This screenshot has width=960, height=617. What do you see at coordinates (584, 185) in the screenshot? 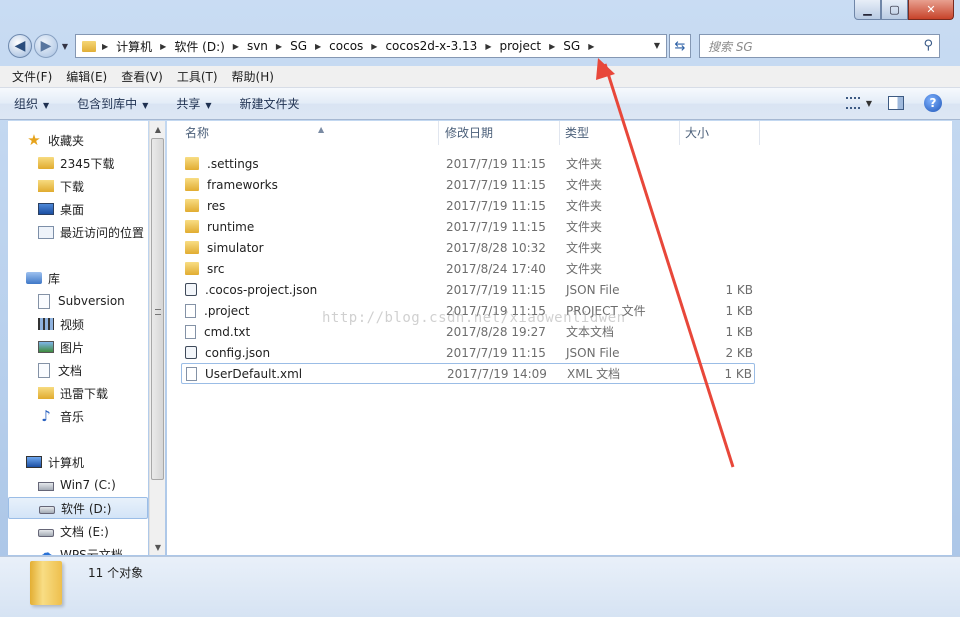
I see `file-type: 文件夹` at bounding box center [584, 185].